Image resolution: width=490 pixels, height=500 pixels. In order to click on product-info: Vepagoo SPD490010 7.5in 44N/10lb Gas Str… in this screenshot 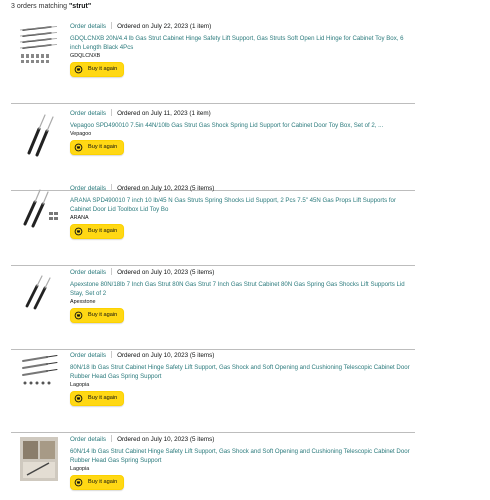, I will do `click(242, 138)`.